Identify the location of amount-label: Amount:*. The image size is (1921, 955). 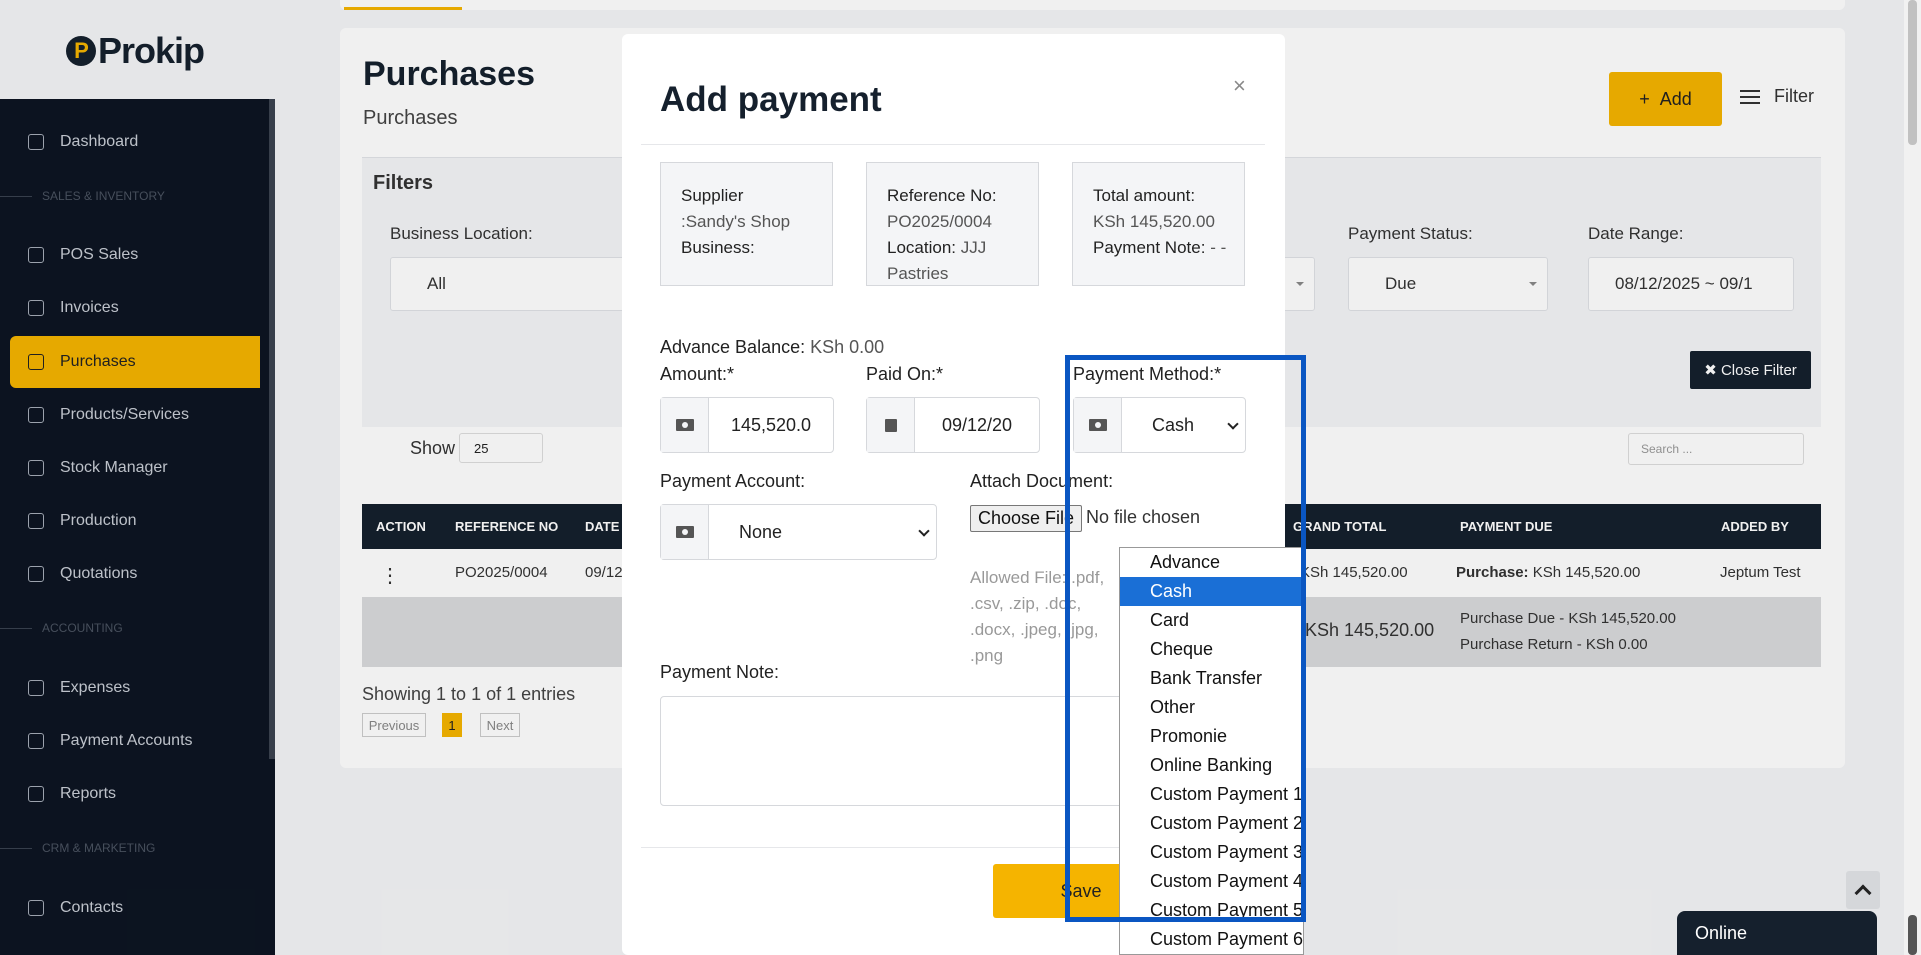
(697, 374).